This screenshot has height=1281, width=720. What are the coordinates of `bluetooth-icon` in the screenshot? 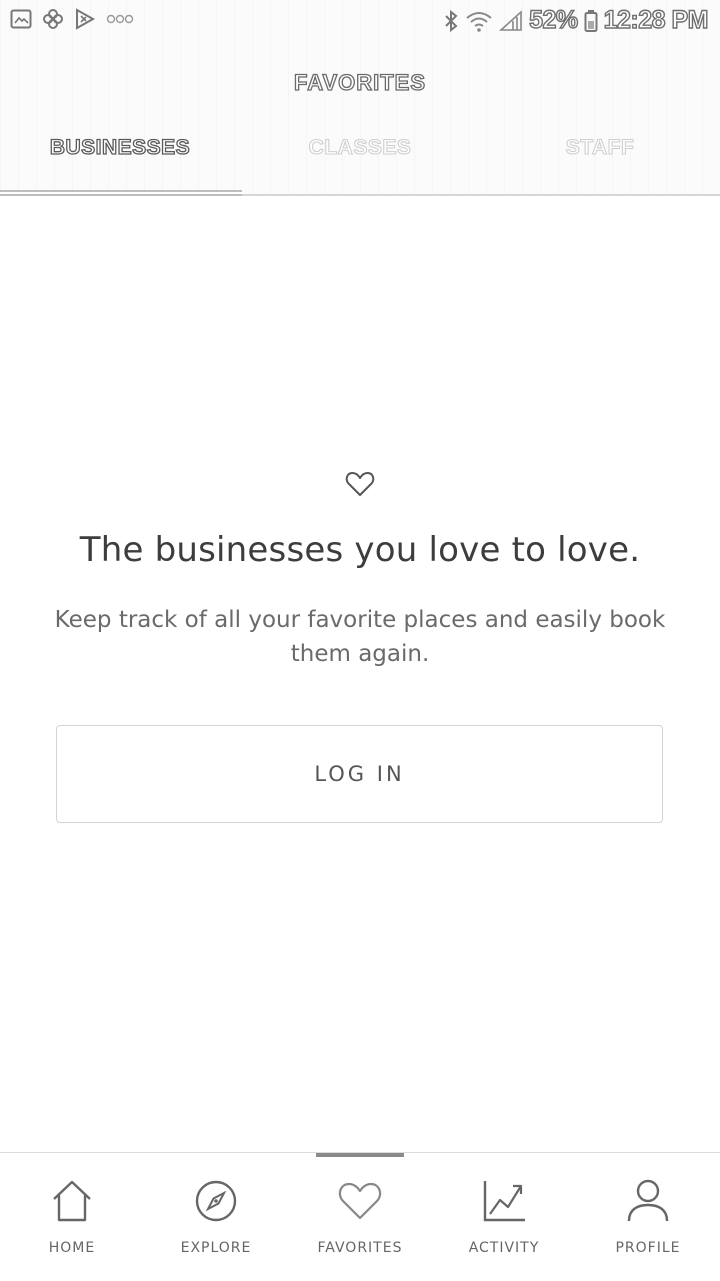 It's located at (451, 21).